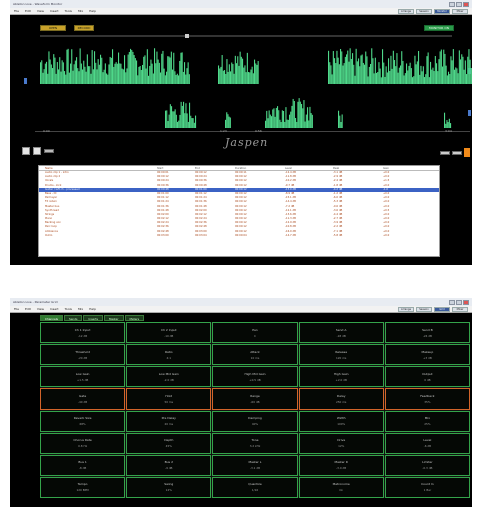  Describe the element at coordinates (358, 168) in the screenshot. I see `column-header: Peak` at that location.